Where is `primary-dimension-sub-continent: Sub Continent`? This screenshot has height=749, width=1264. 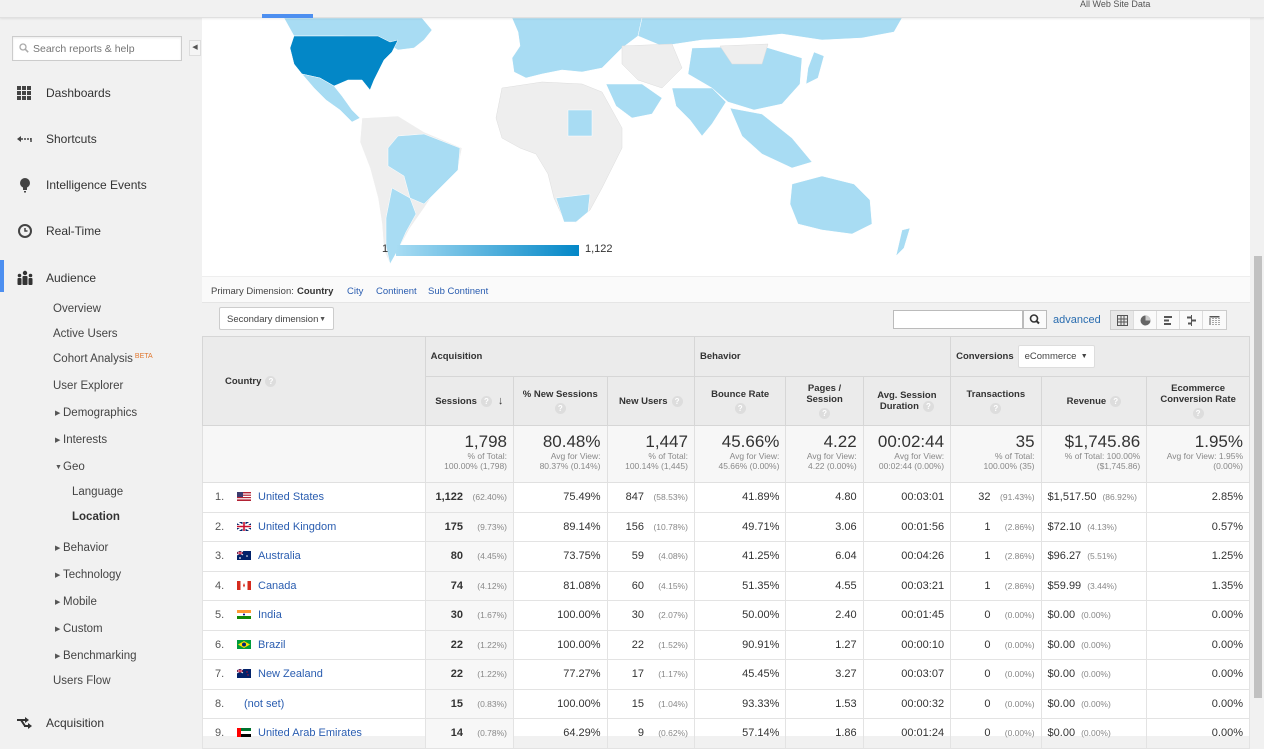
primary-dimension-sub-continent: Sub Continent is located at coordinates (458, 291).